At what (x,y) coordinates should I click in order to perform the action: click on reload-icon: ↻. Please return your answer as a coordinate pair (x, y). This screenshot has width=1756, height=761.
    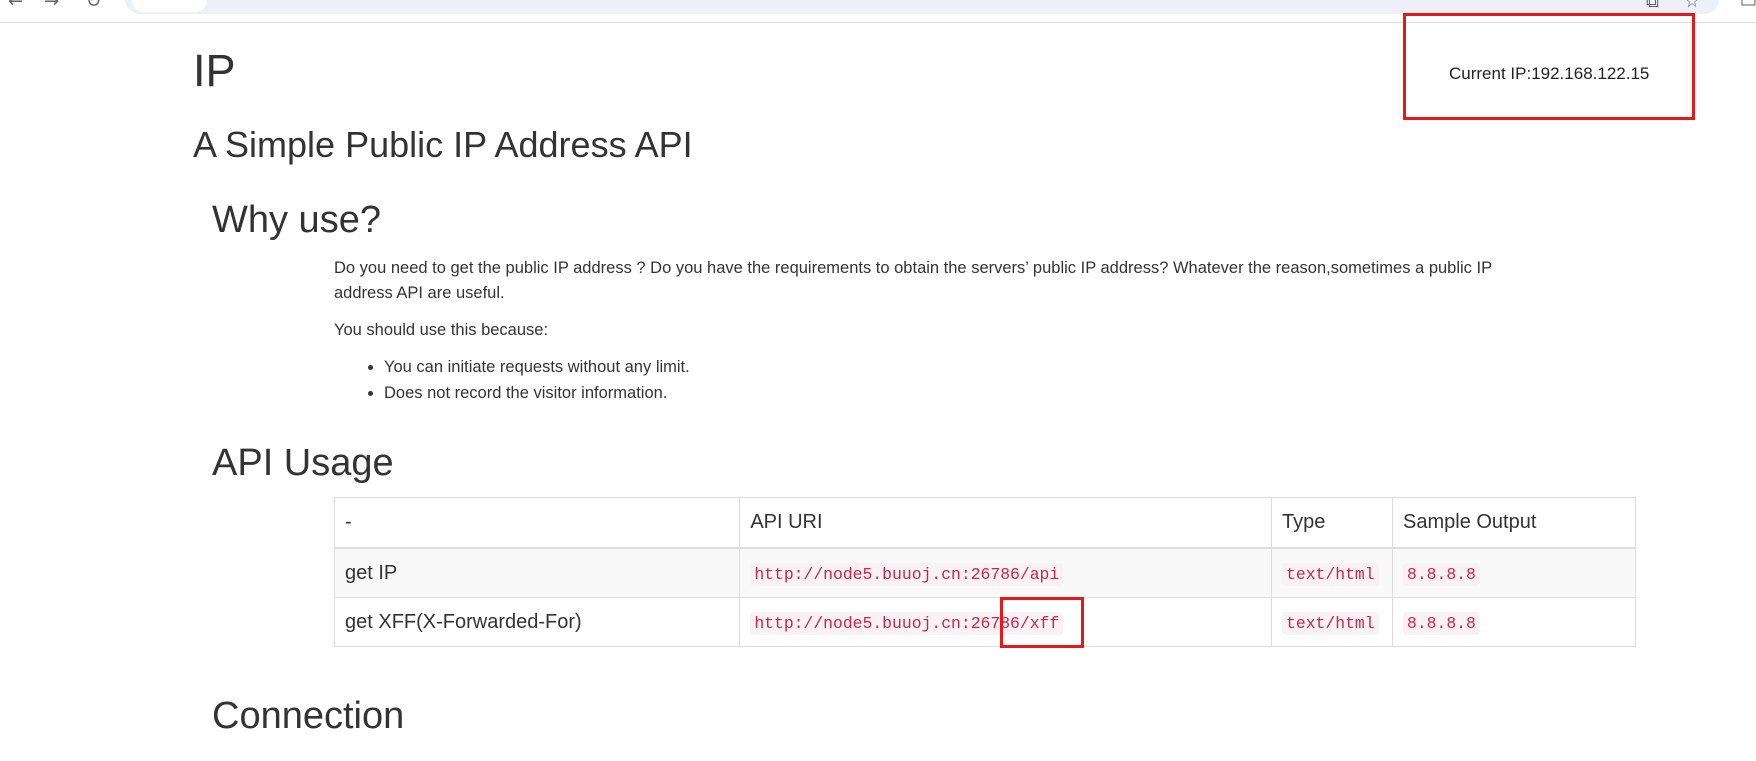
    Looking at the image, I should click on (93, 6).